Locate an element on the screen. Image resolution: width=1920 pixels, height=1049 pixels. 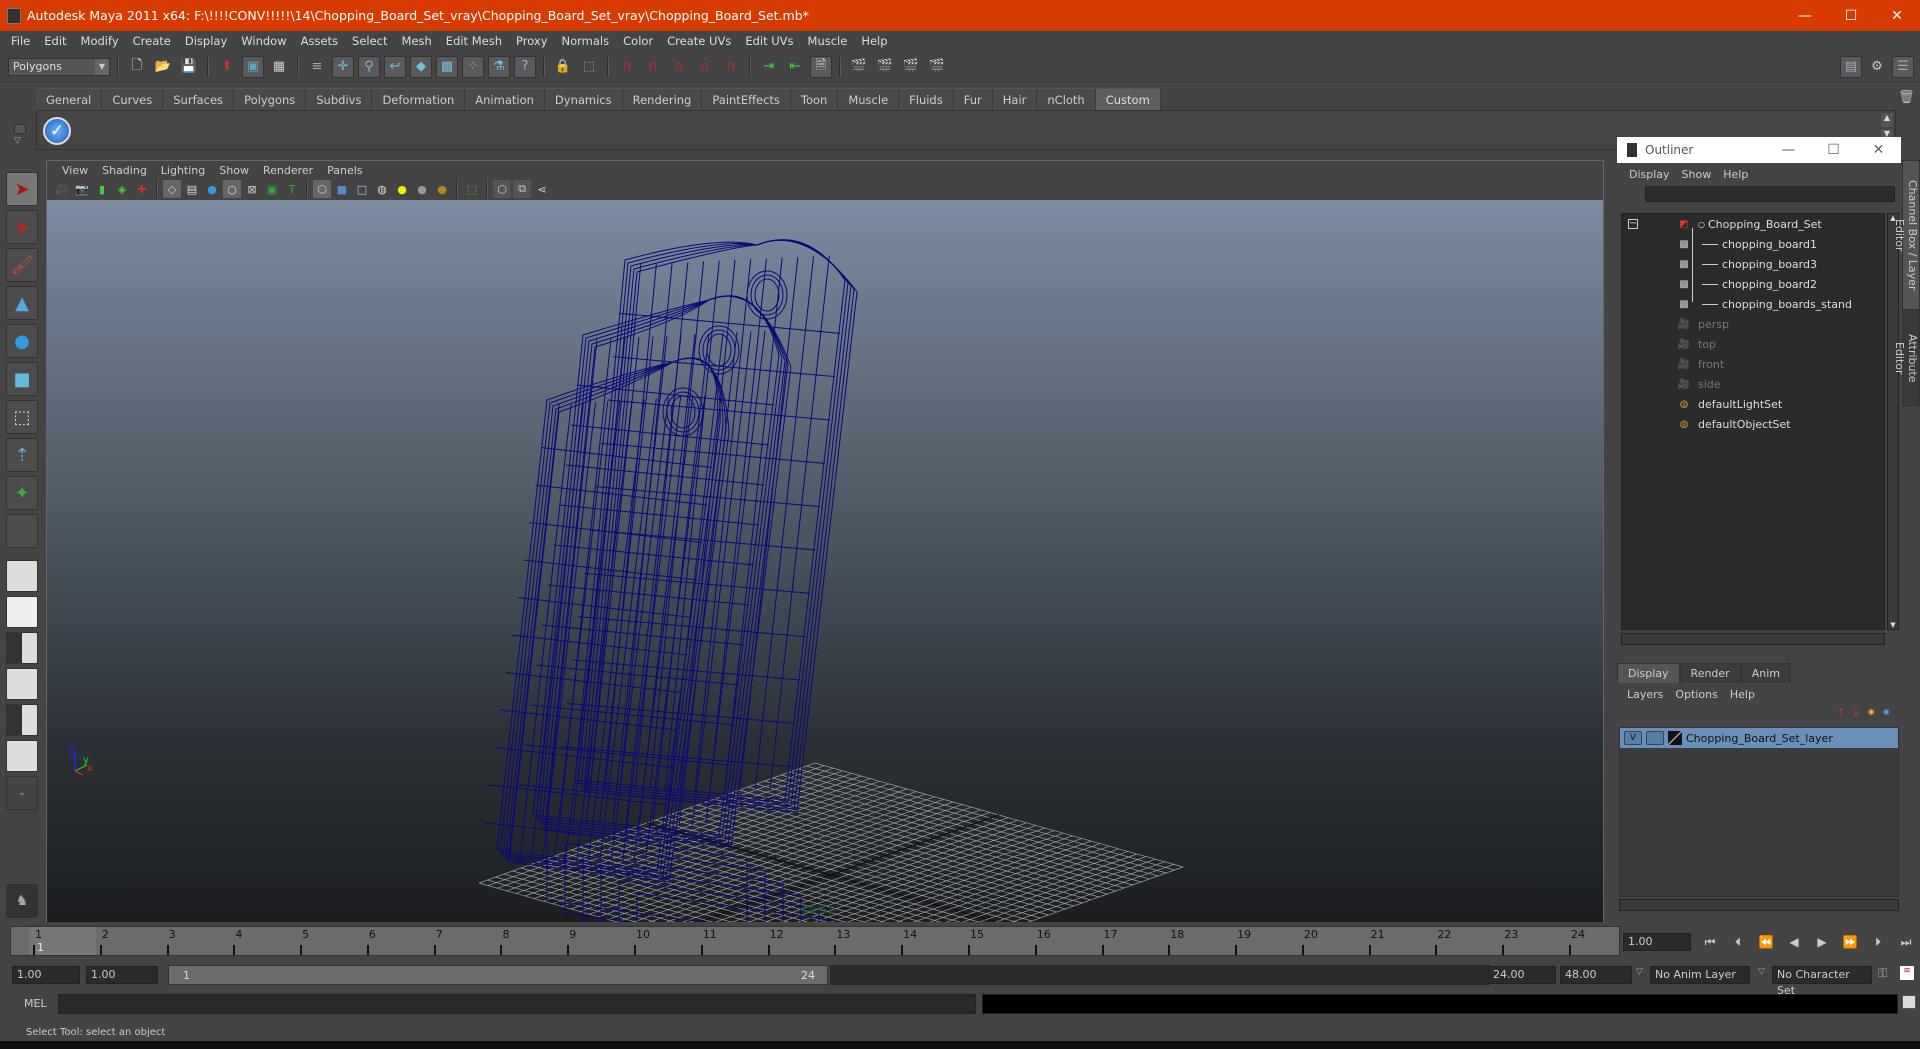
outliner-menu-display: Display is located at coordinates (1649, 174).